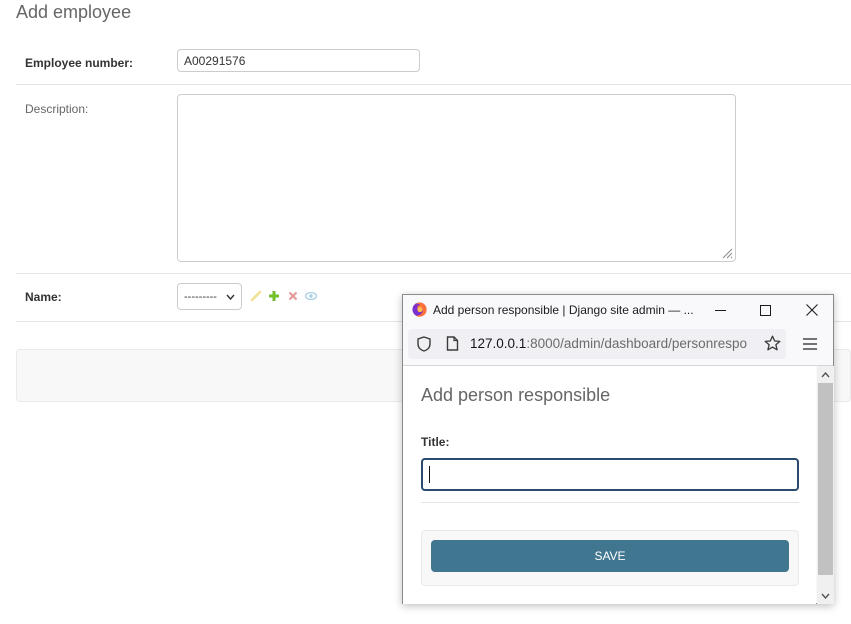 The height and width of the screenshot is (624, 851). I want to click on employee-number-input, so click(298, 60).